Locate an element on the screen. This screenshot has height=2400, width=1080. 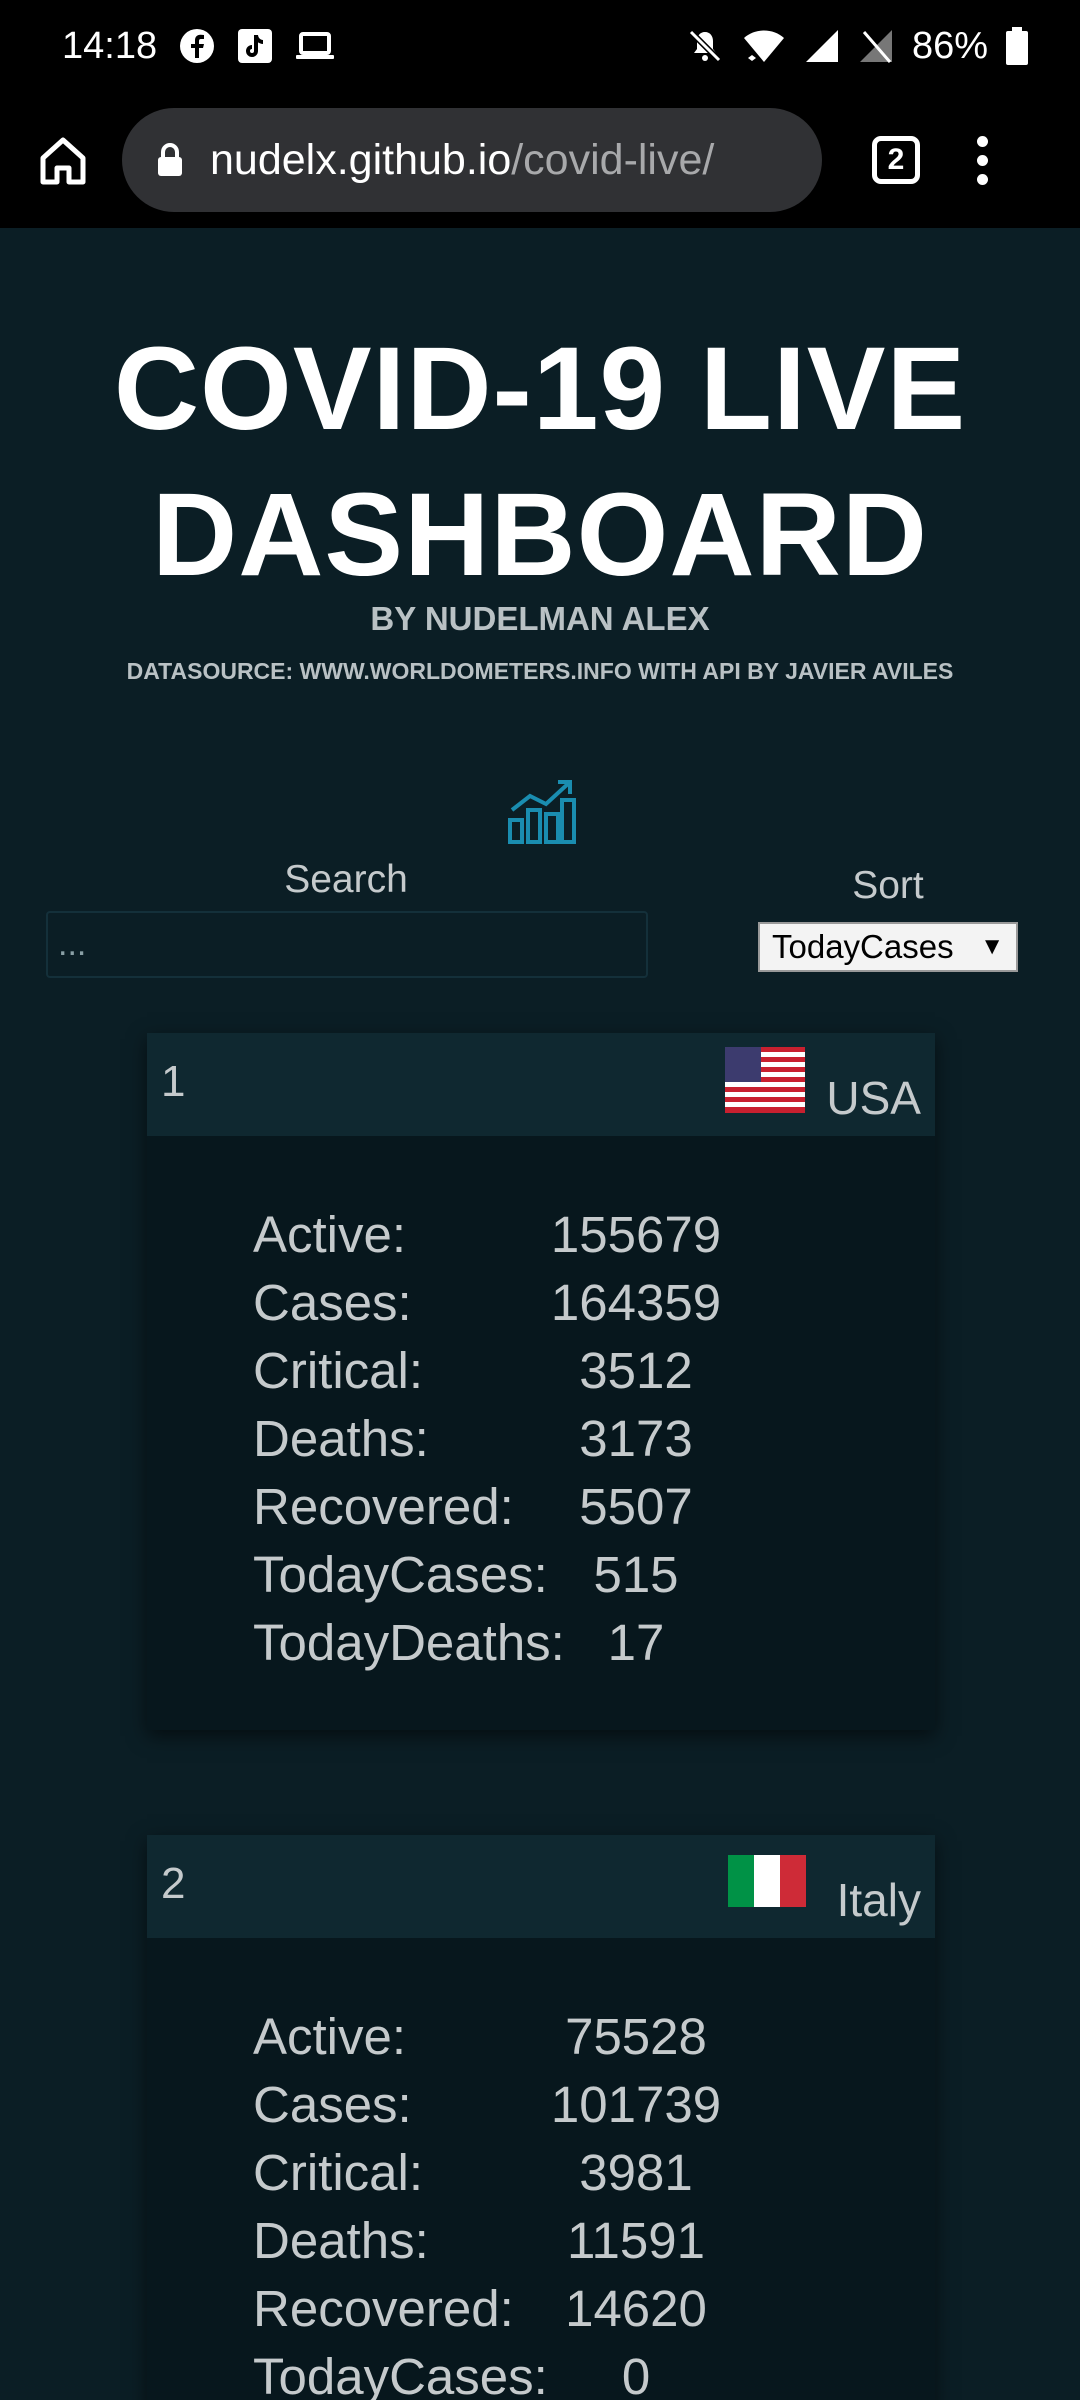
dropdown-arrow-icon: ▼ is located at coordinates (992, 946).